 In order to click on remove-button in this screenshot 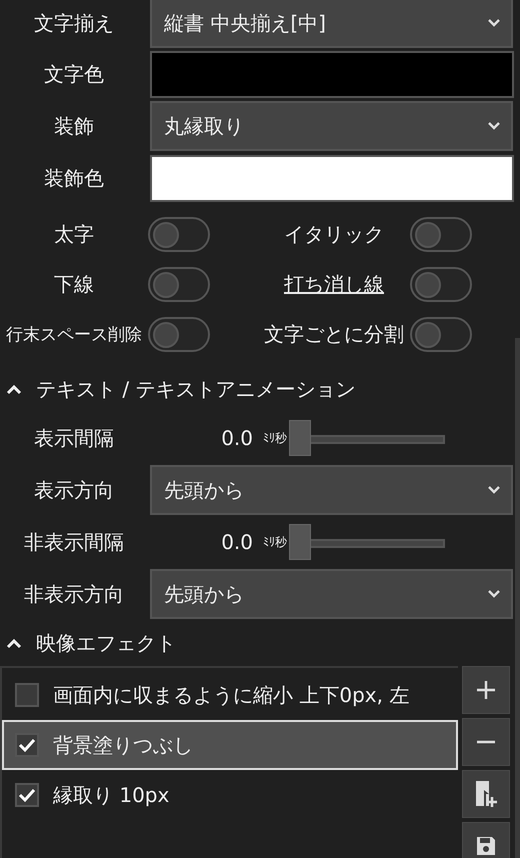, I will do `click(486, 742)`.